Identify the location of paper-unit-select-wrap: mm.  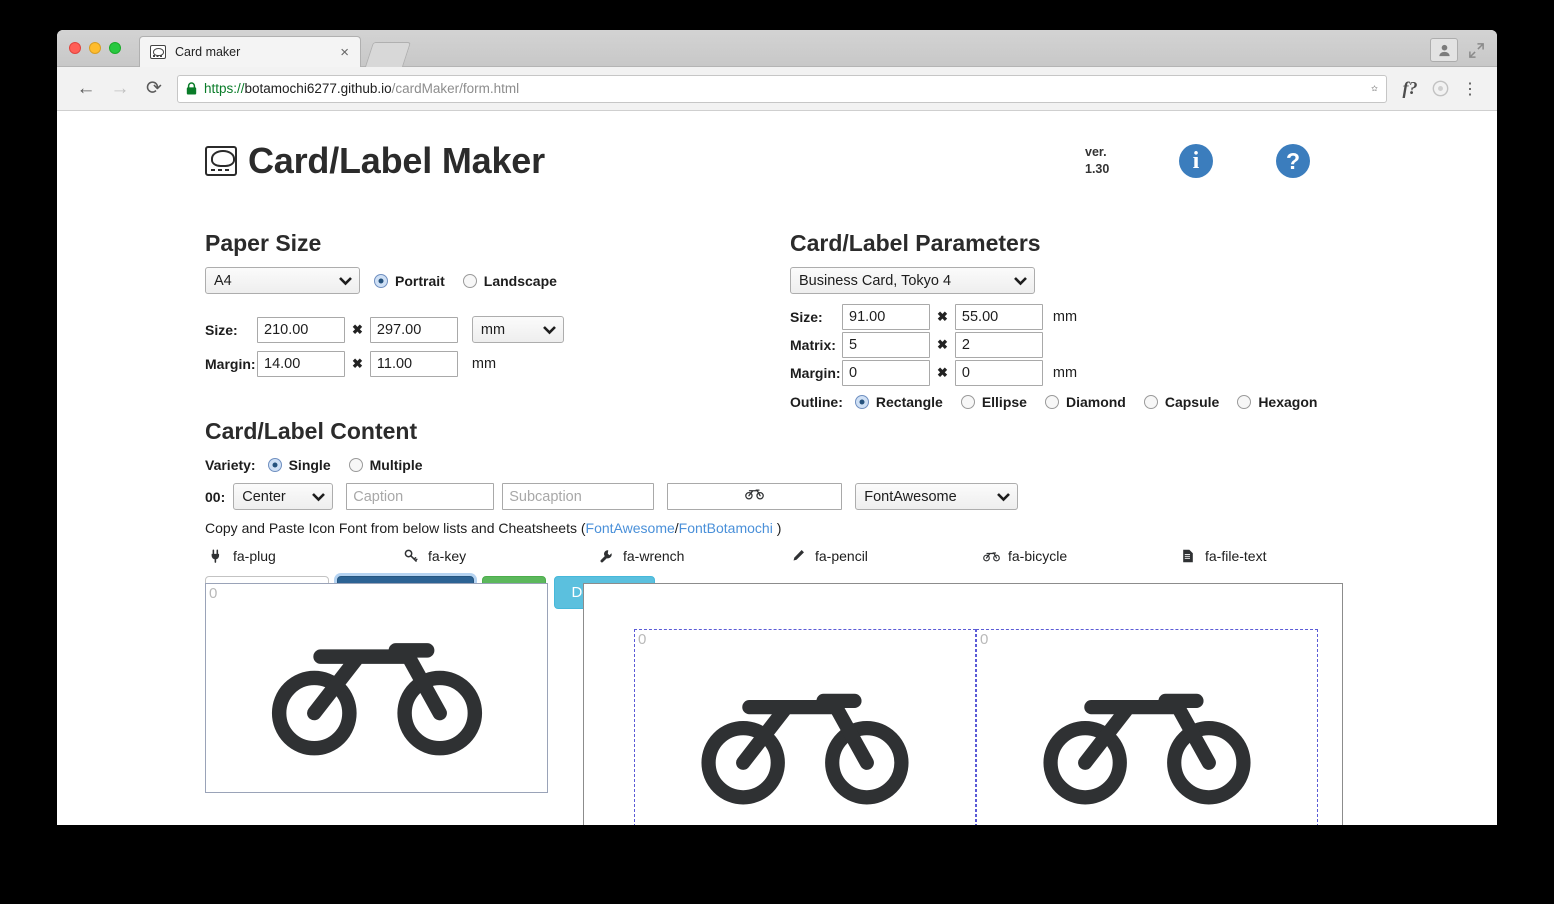
(517, 329).